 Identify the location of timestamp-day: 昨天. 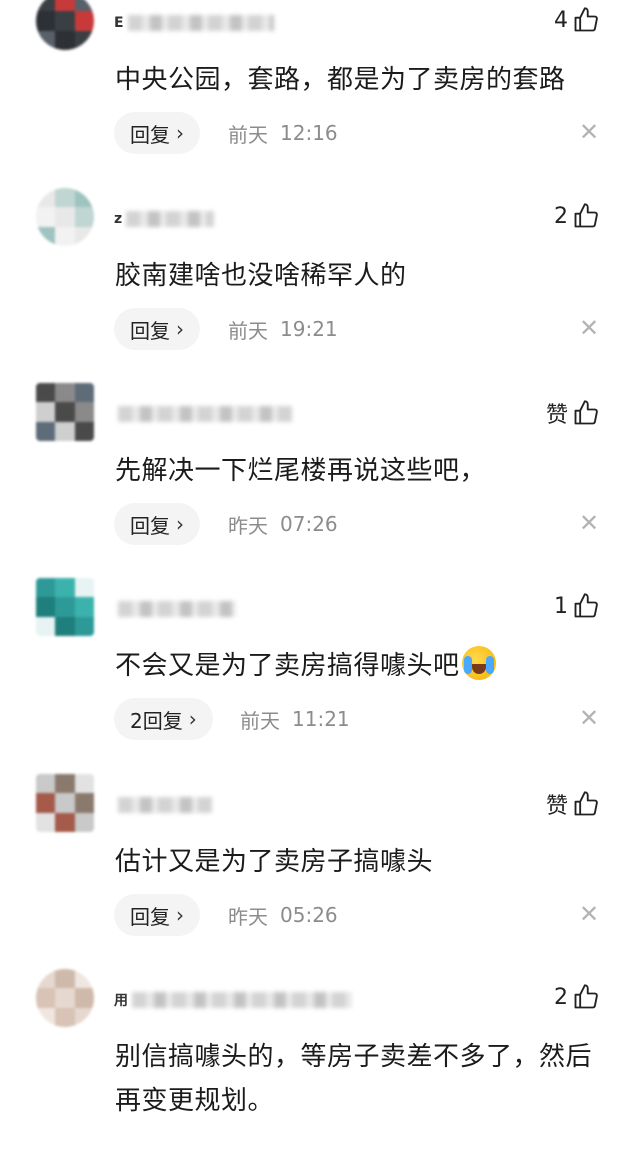
(248, 916).